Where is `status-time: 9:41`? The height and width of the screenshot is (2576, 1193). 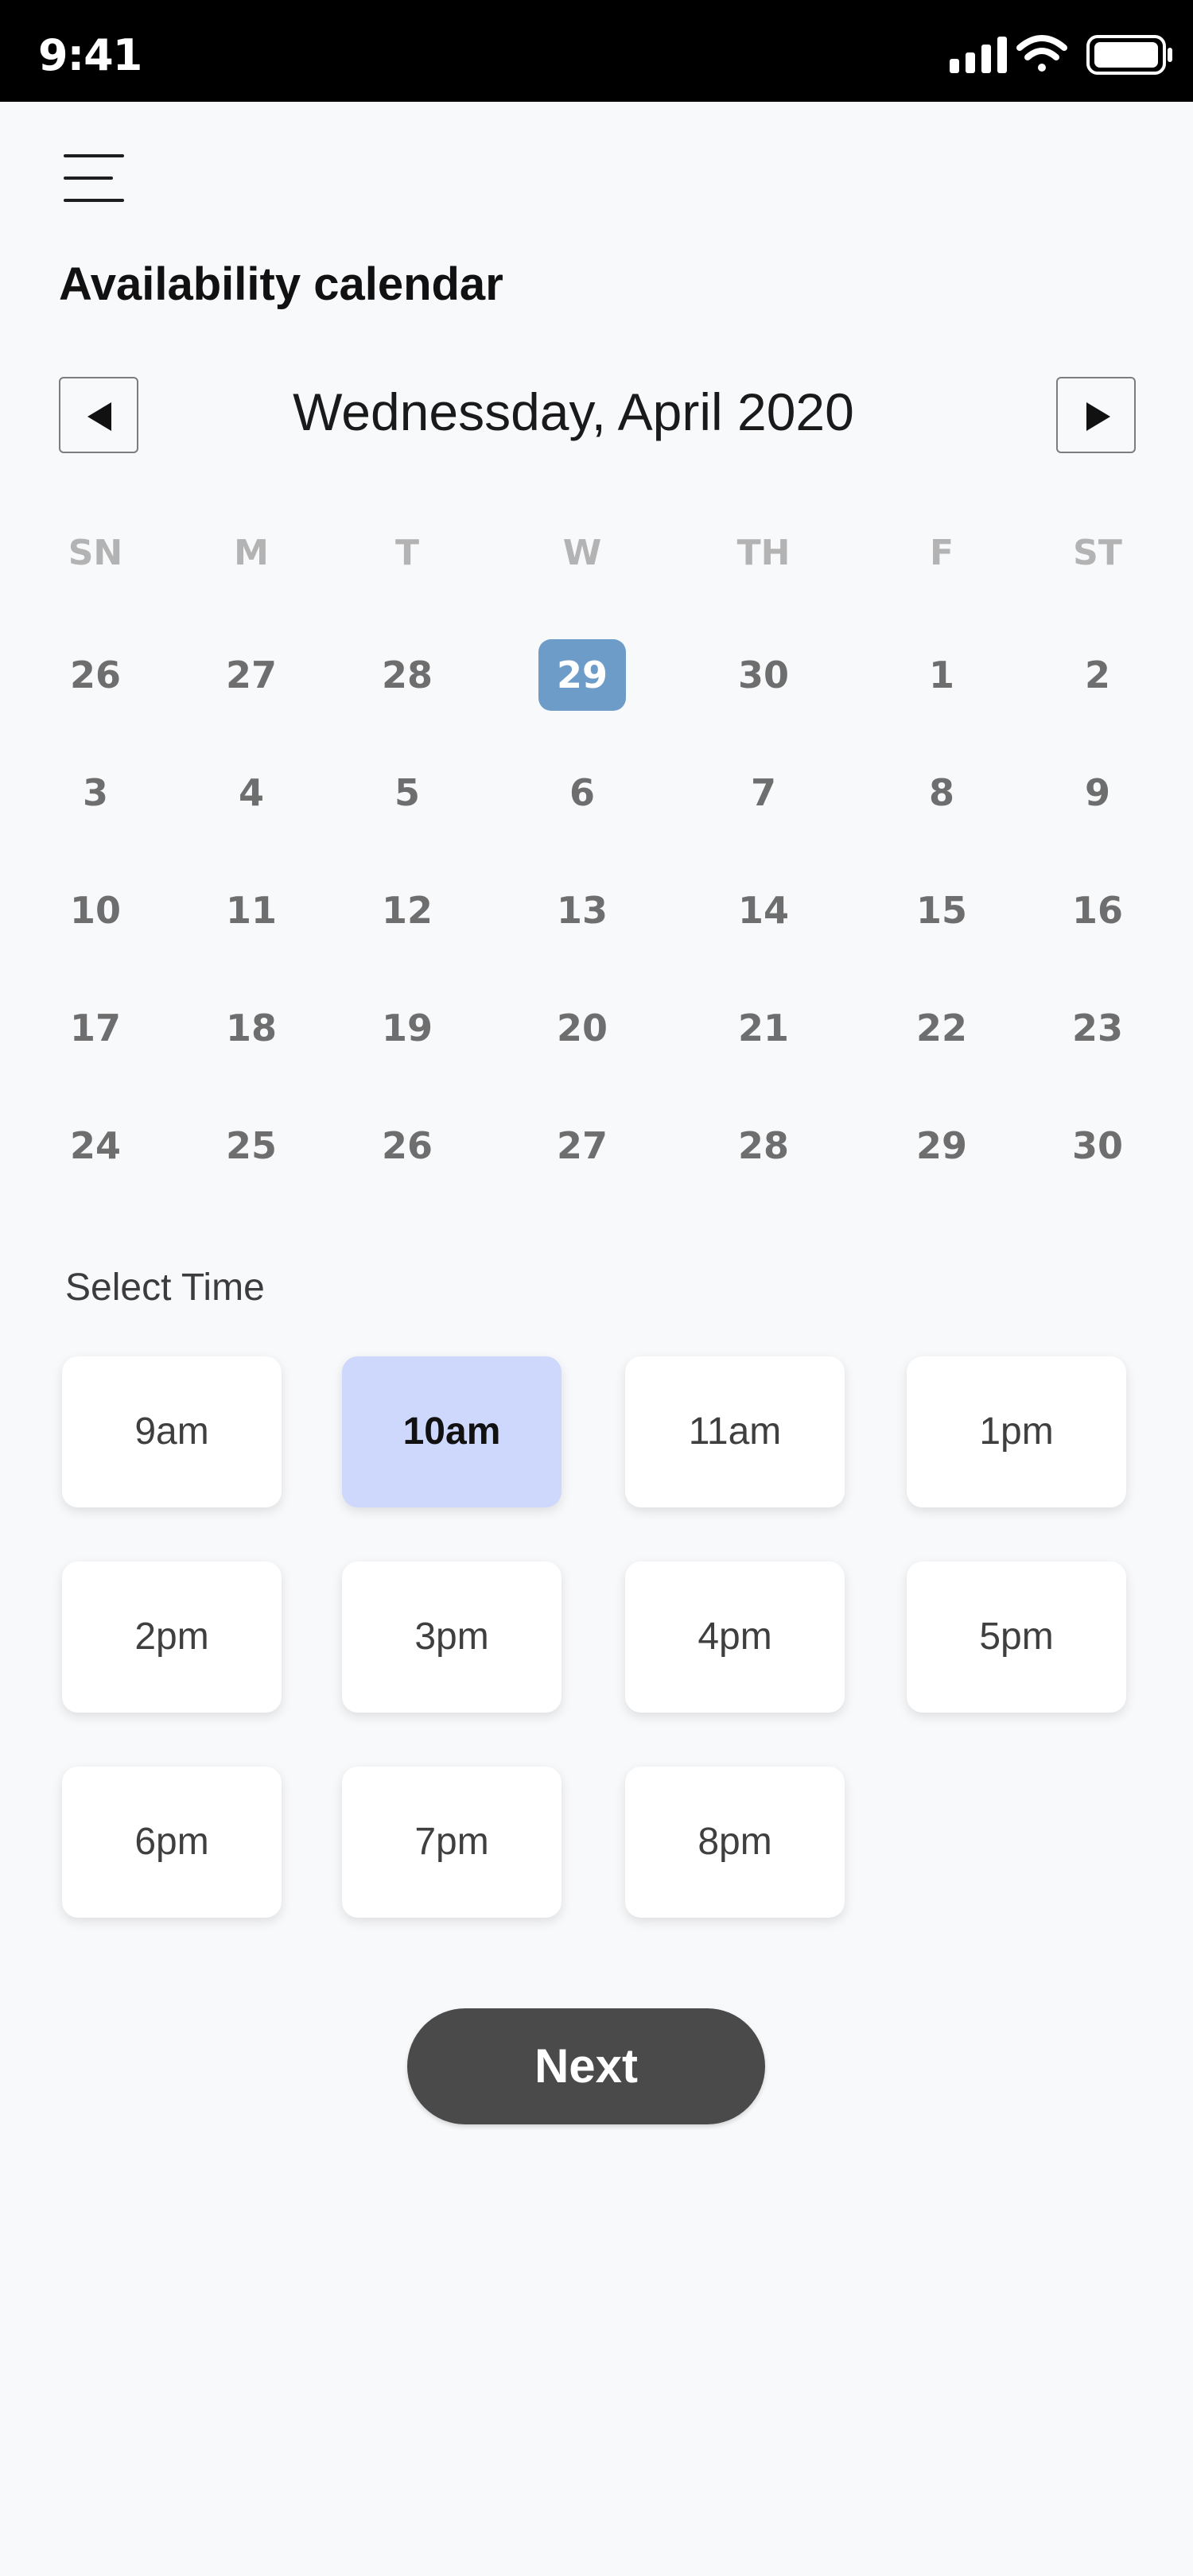 status-time: 9:41 is located at coordinates (90, 55).